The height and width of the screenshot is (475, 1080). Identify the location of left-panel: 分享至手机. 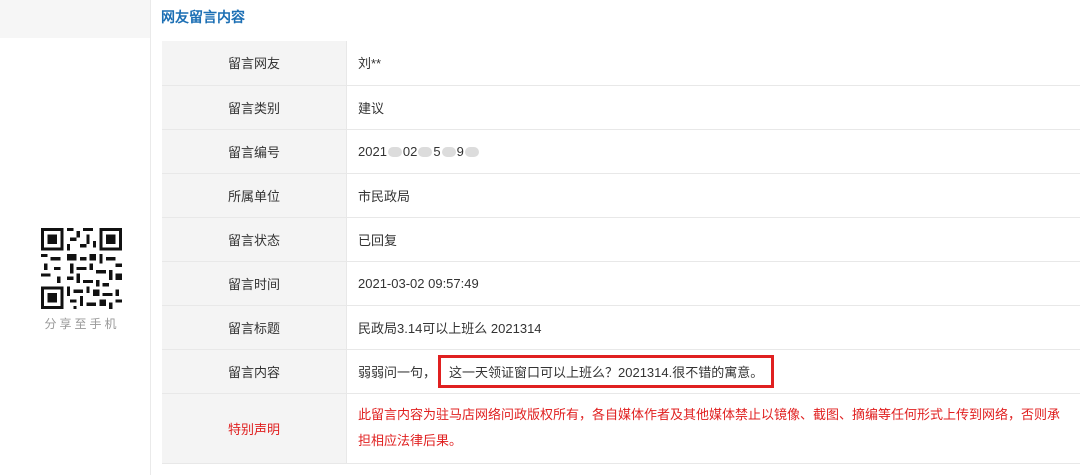
(75, 237).